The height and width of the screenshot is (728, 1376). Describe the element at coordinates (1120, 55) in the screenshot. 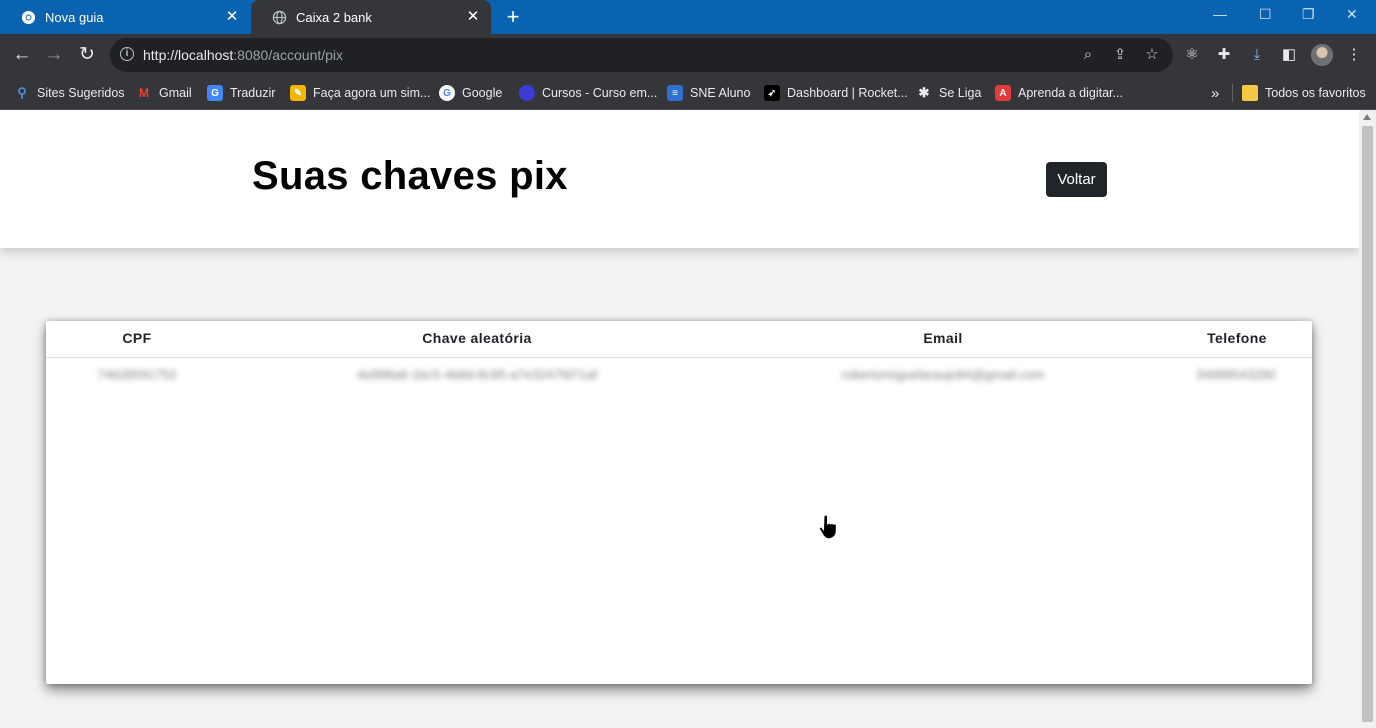

I see `share-icon: ⇪` at that location.